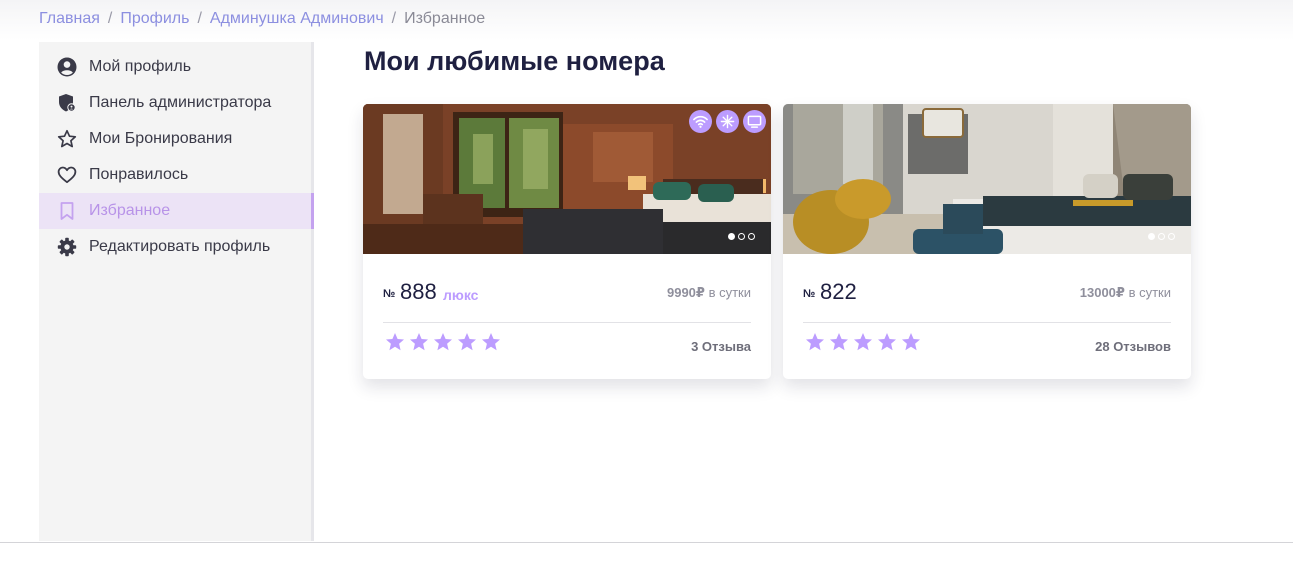 The height and width of the screenshot is (568, 1293). Describe the element at coordinates (67, 67) in the screenshot. I see `user-circle-icon` at that location.